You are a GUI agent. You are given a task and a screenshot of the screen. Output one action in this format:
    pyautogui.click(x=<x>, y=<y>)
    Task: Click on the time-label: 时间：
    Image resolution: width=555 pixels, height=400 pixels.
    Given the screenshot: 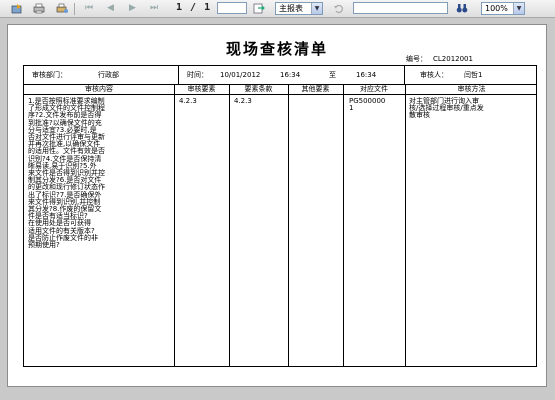 What is the action you would take?
    pyautogui.click(x=197, y=75)
    